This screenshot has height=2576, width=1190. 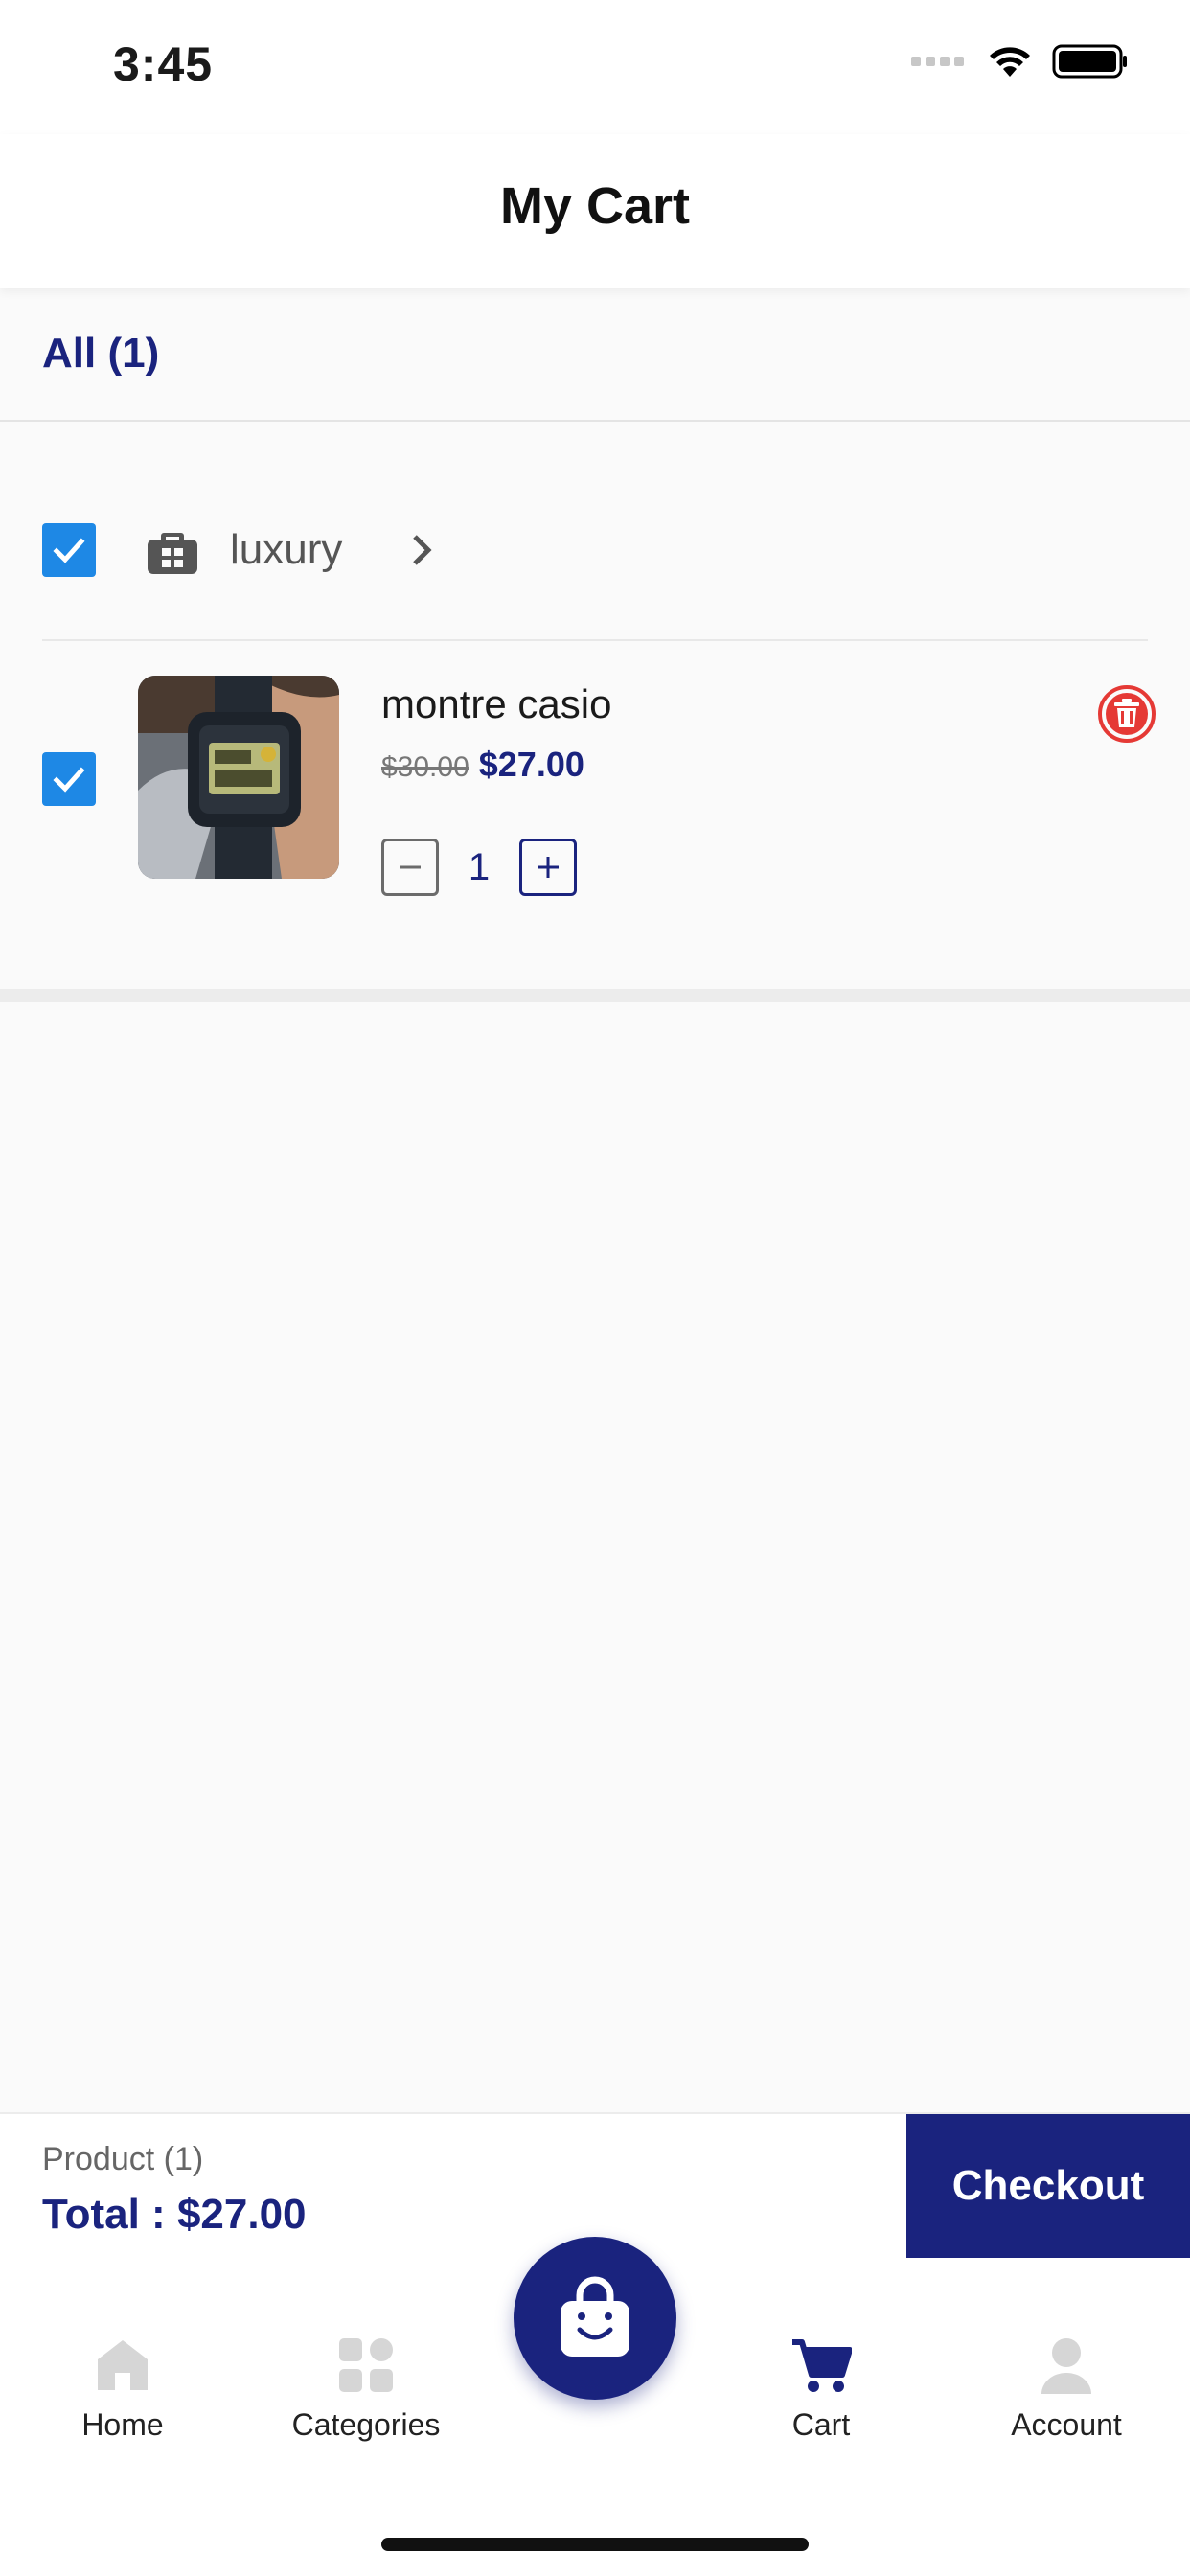 What do you see at coordinates (175, 2214) in the screenshot?
I see `total-price: Total : $27.00` at bounding box center [175, 2214].